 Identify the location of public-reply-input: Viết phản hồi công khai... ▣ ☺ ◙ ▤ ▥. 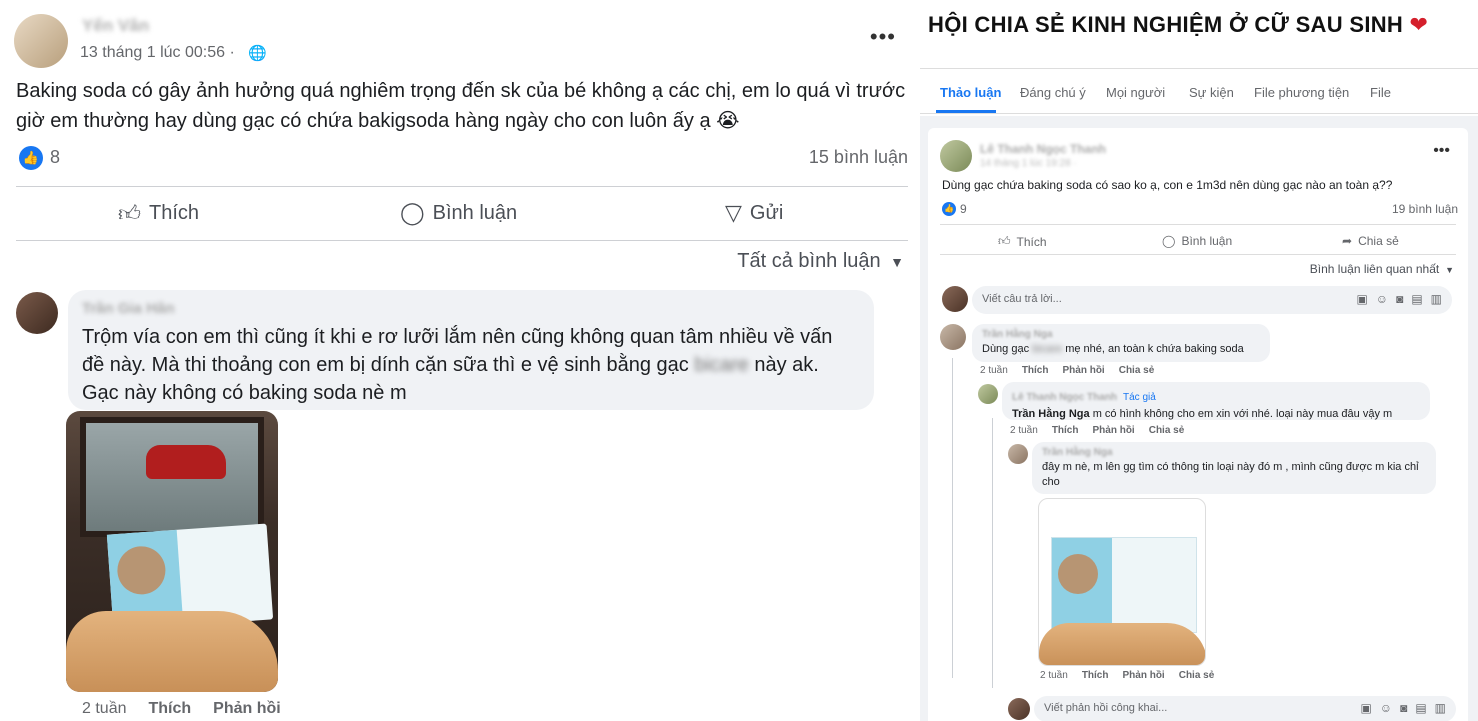
(1245, 708).